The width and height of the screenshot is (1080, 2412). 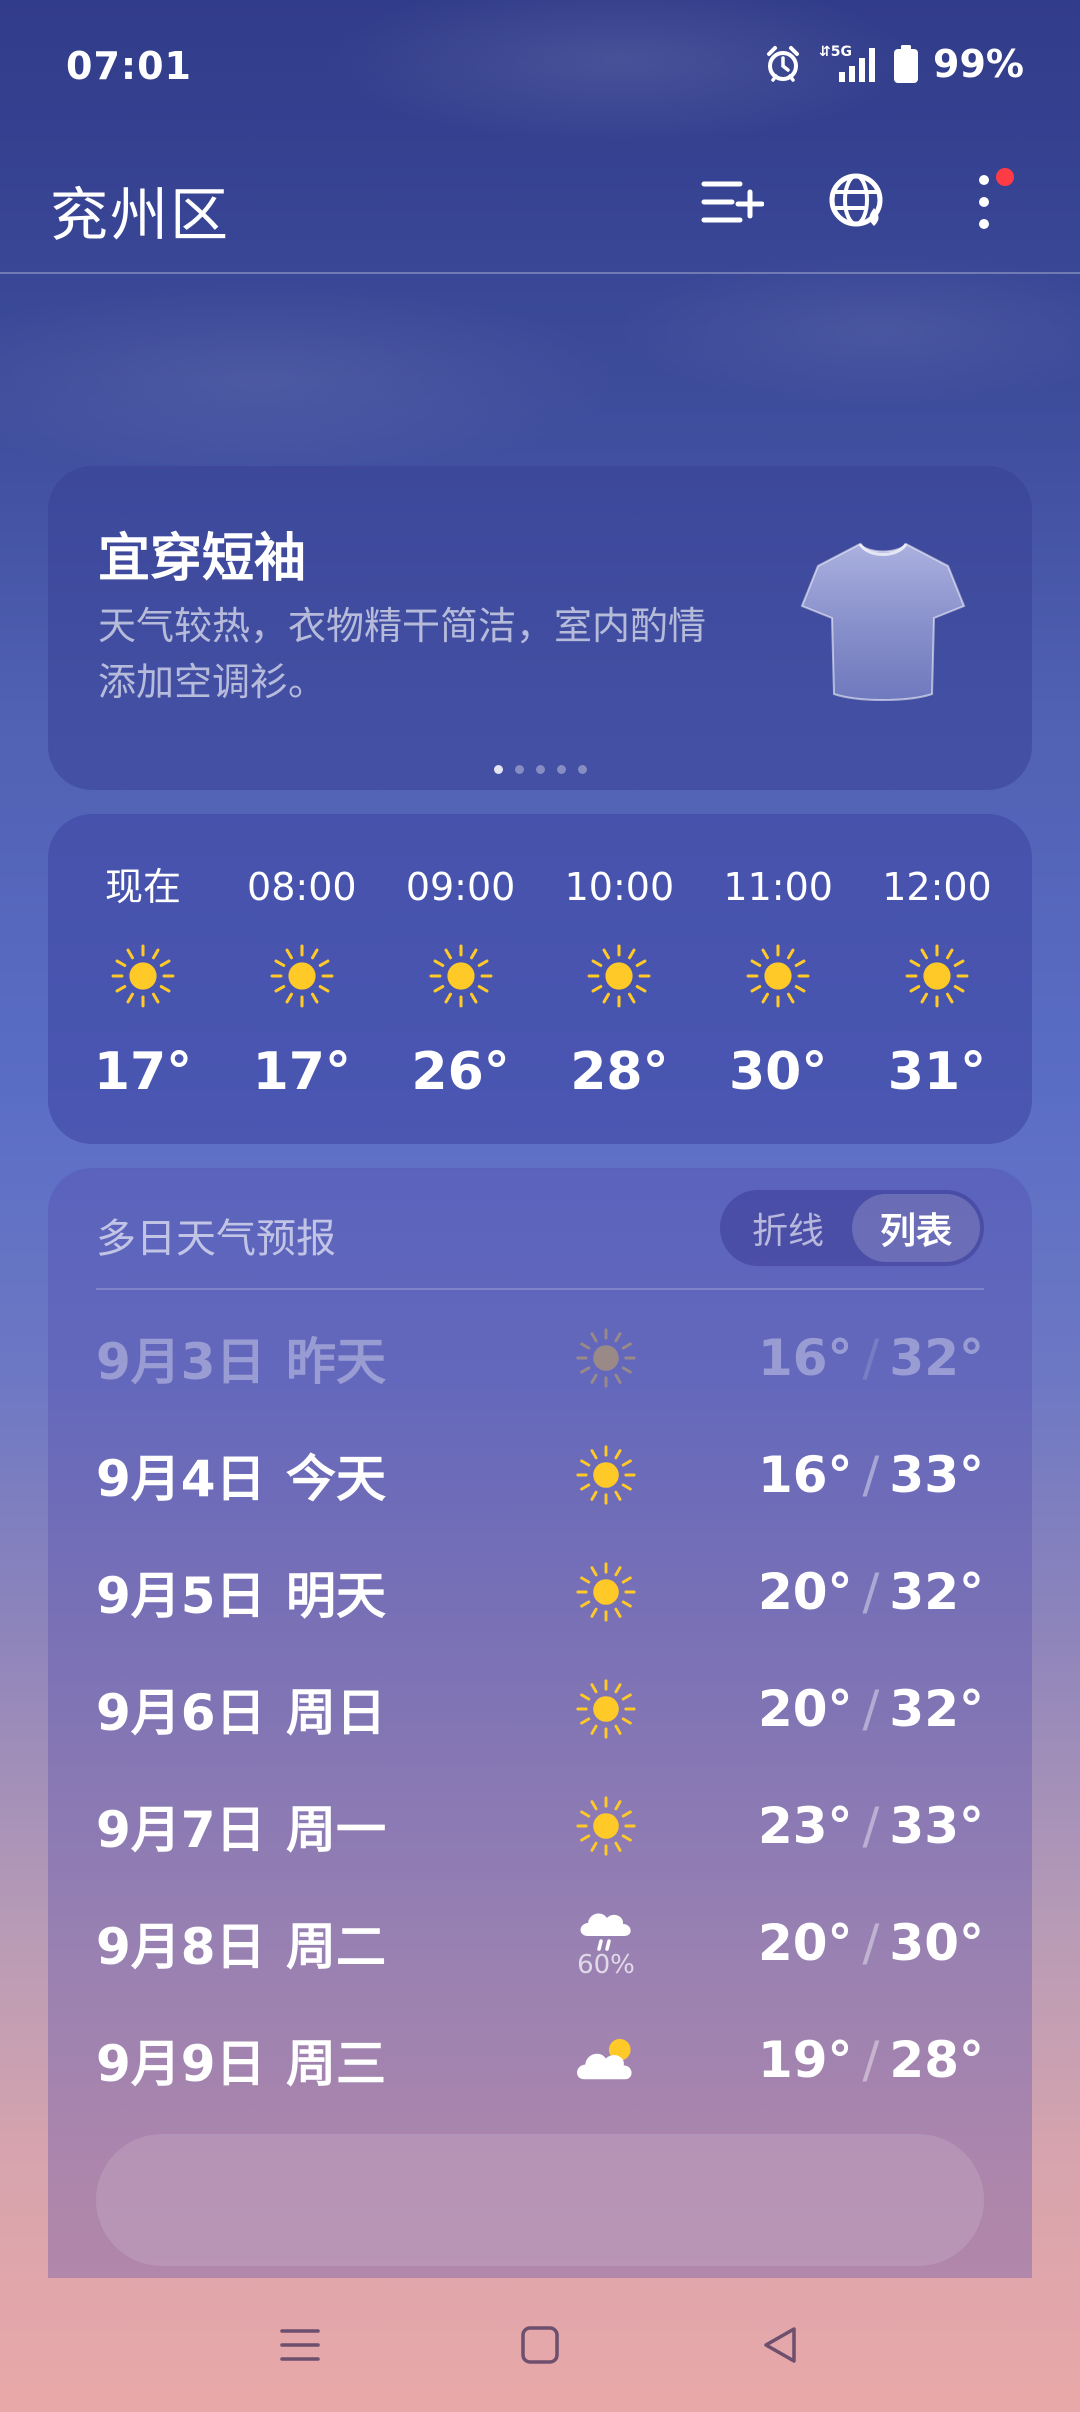 I want to click on partly-cloudy-icon, so click(x=604, y=2059).